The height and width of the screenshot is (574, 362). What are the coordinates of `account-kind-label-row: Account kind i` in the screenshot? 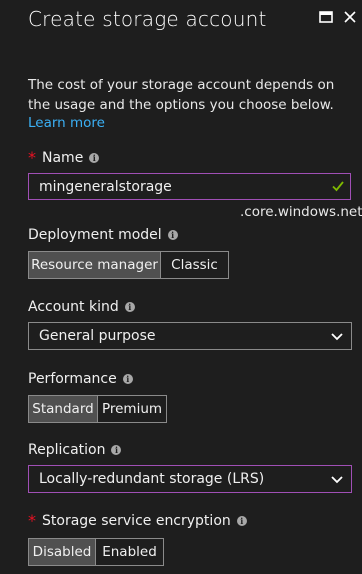 It's located at (81, 307).